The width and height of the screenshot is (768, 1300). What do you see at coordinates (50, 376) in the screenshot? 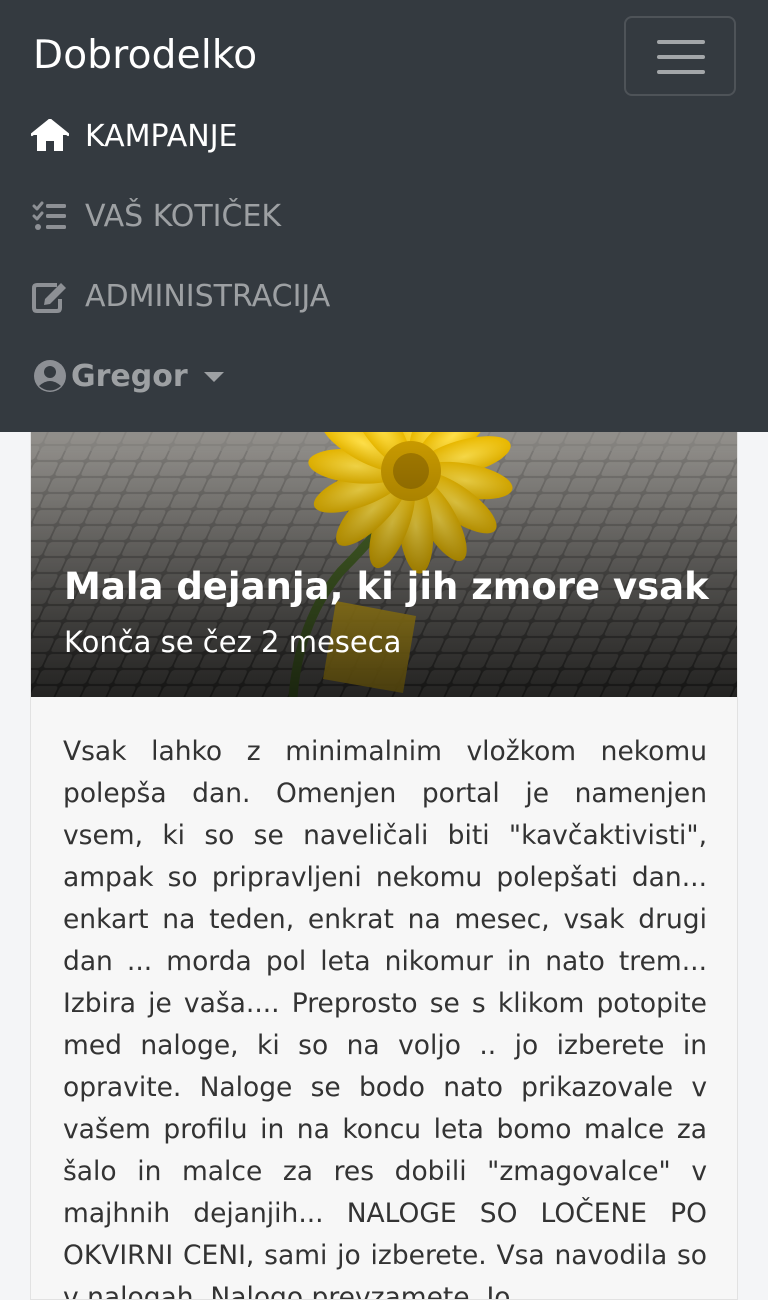
I see `user-circle-icon` at bounding box center [50, 376].